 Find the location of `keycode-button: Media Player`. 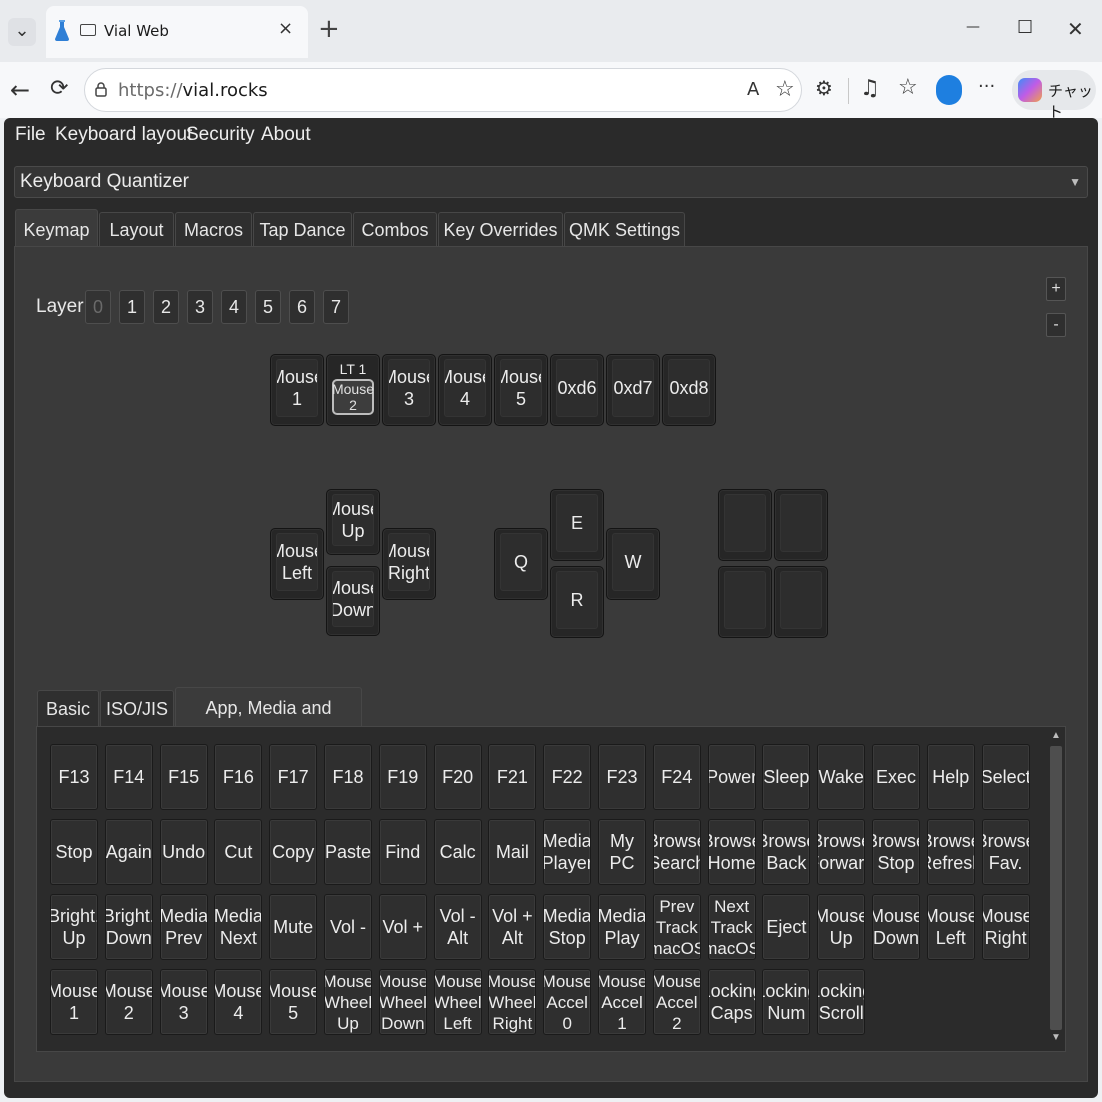

keycode-button: Media Player is located at coordinates (567, 852).